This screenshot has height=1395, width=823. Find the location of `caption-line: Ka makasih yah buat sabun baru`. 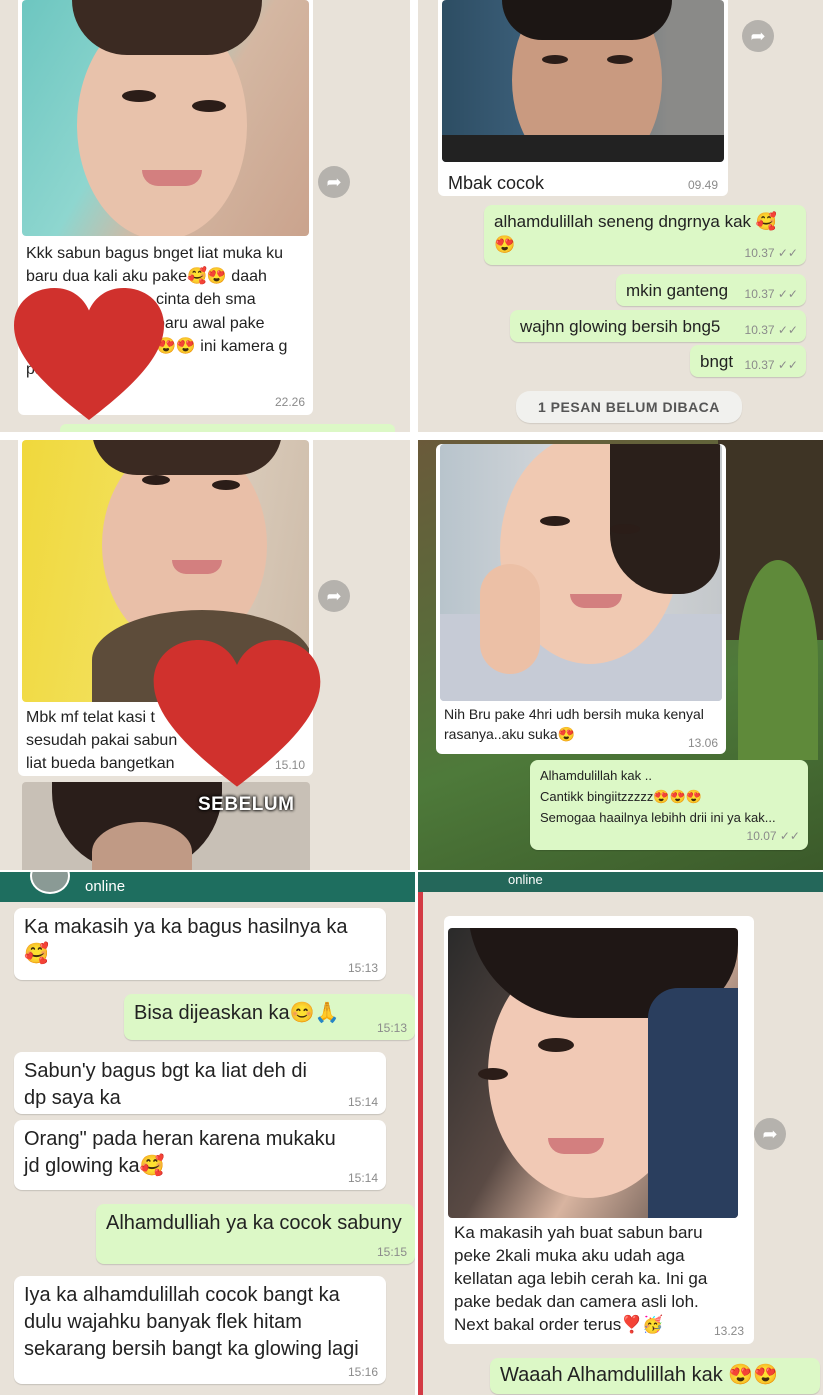

caption-line: Ka makasih yah buat sabun baru is located at coordinates (578, 1232).